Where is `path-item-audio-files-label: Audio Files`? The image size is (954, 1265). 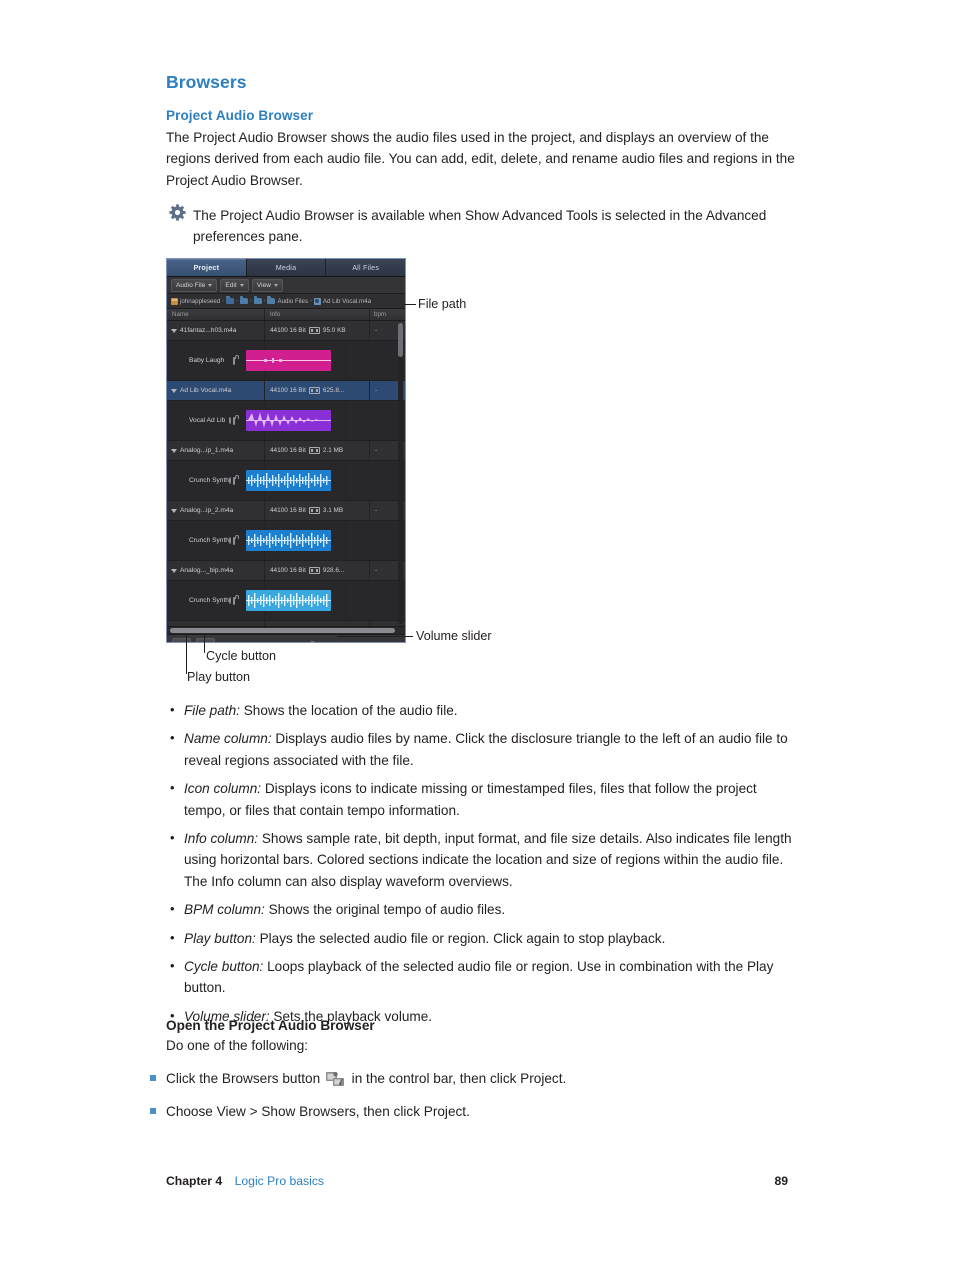
path-item-audio-files-label: Audio Files is located at coordinates (293, 301).